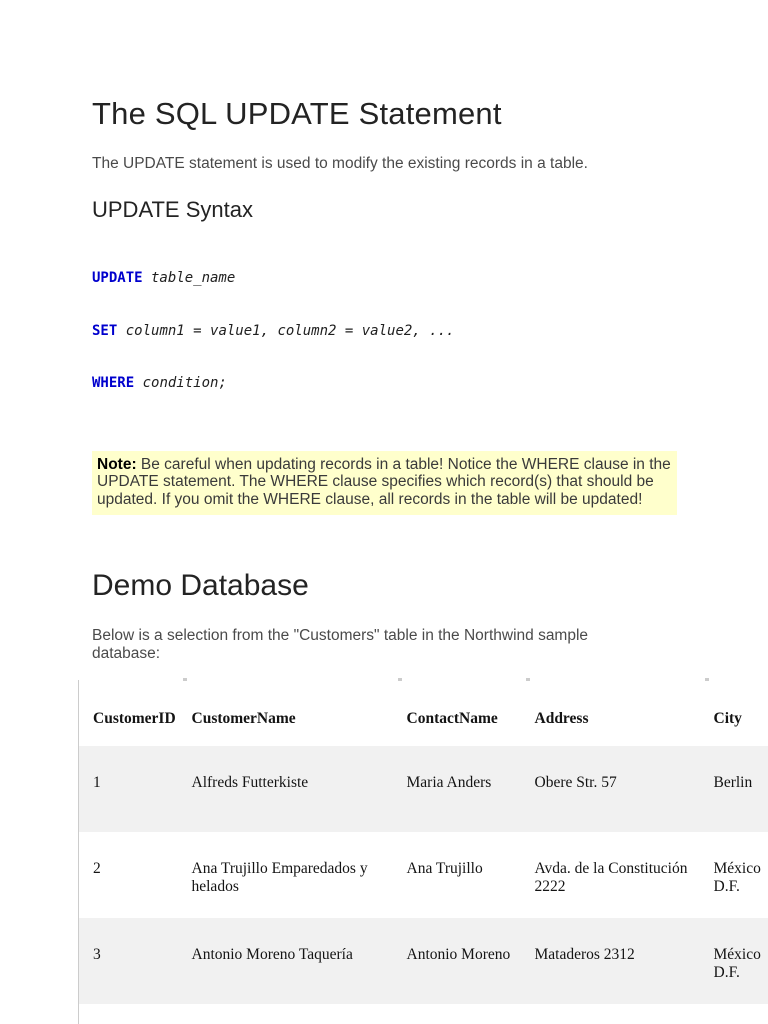 The image size is (768, 1024). I want to click on page-title: The SQL UPDATE Statement, so click(297, 113).